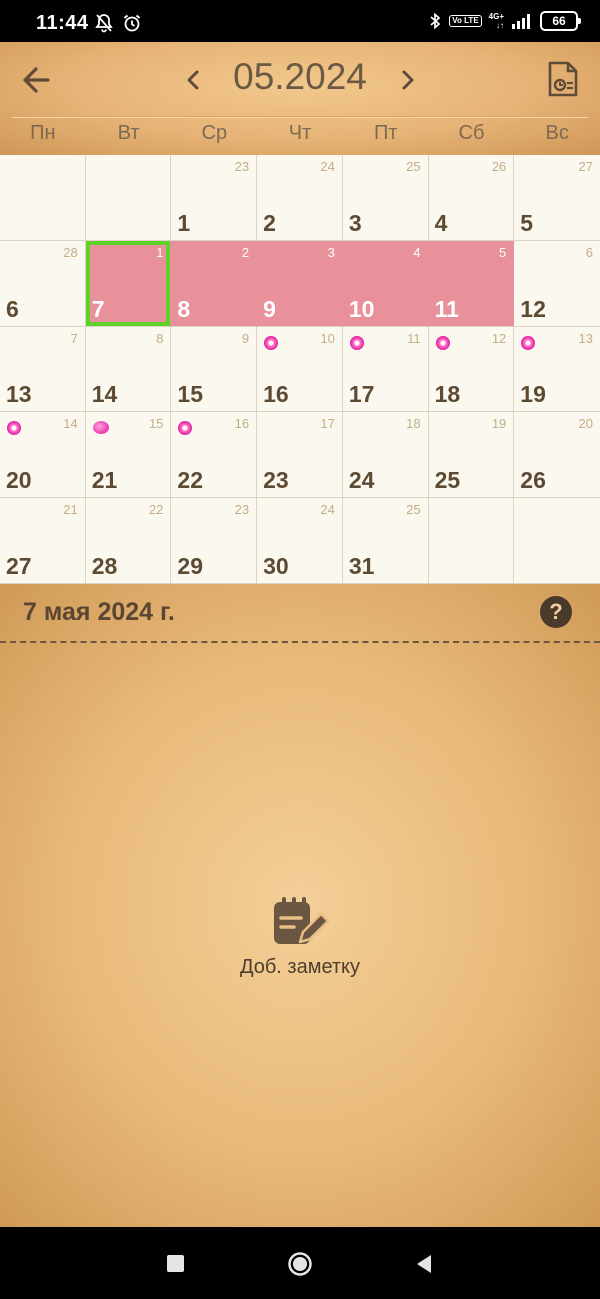 This screenshot has height=1299, width=600. What do you see at coordinates (43, 455) in the screenshot?
I see `calendar-day-cell: 14 20` at bounding box center [43, 455].